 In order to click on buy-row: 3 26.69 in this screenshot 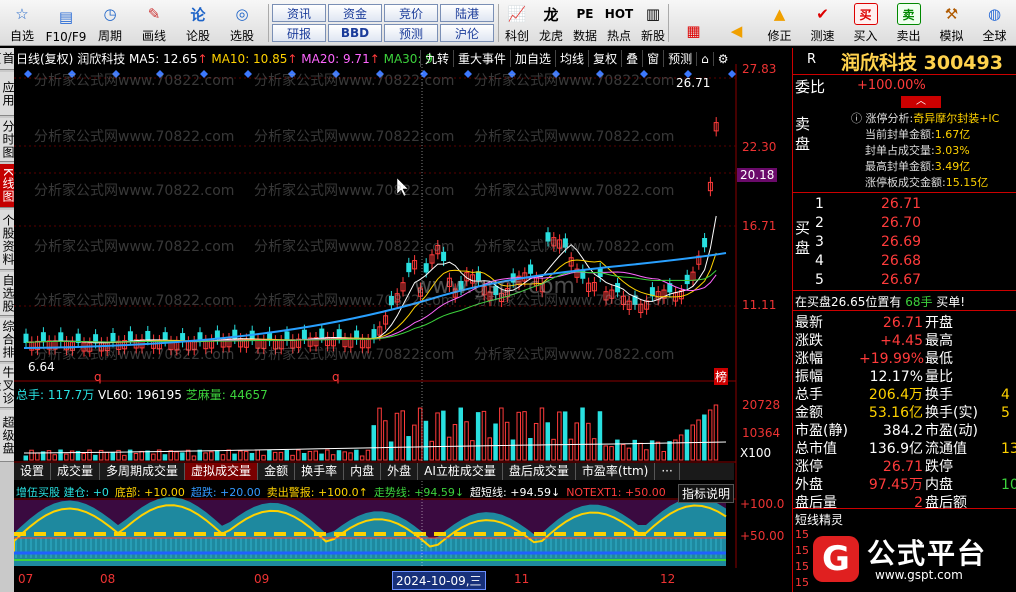, I will do `click(915, 242)`.